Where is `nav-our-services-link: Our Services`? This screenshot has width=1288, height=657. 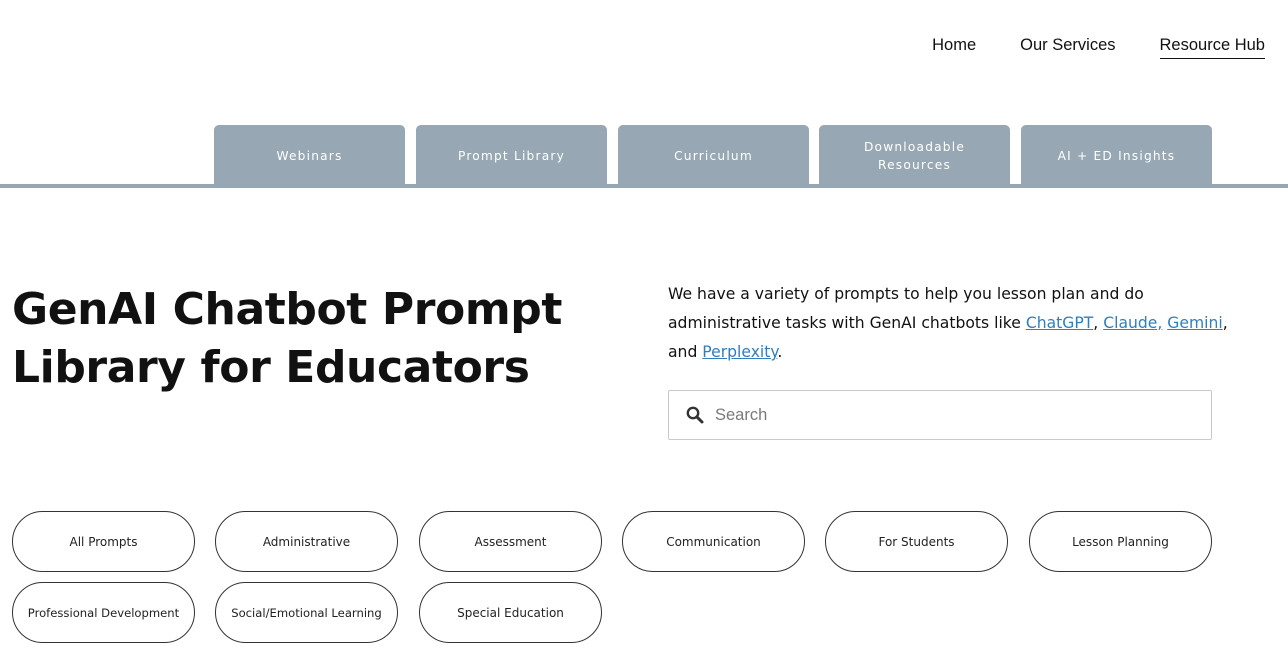 nav-our-services-link: Our Services is located at coordinates (1067, 47).